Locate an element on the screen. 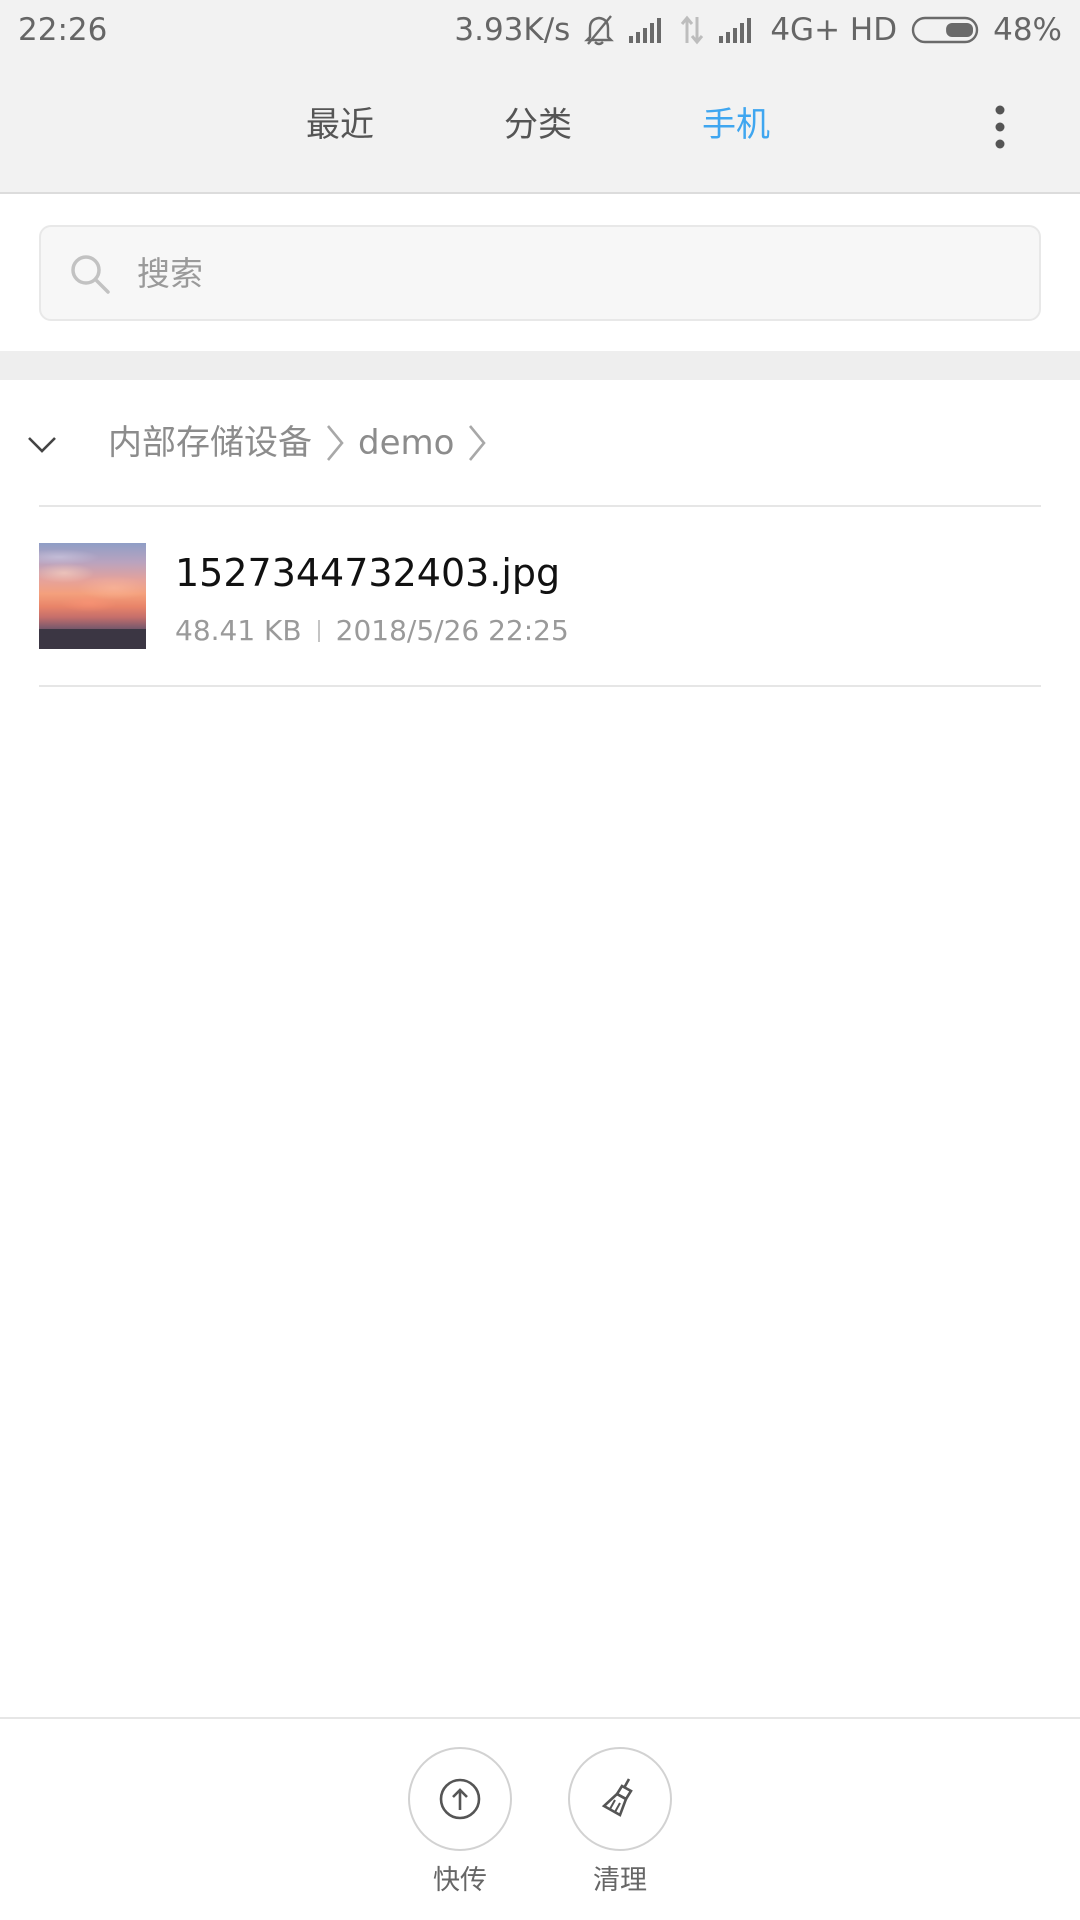 This screenshot has width=1080, height=1920. cleanup-button: 清理 is located at coordinates (620, 1824).